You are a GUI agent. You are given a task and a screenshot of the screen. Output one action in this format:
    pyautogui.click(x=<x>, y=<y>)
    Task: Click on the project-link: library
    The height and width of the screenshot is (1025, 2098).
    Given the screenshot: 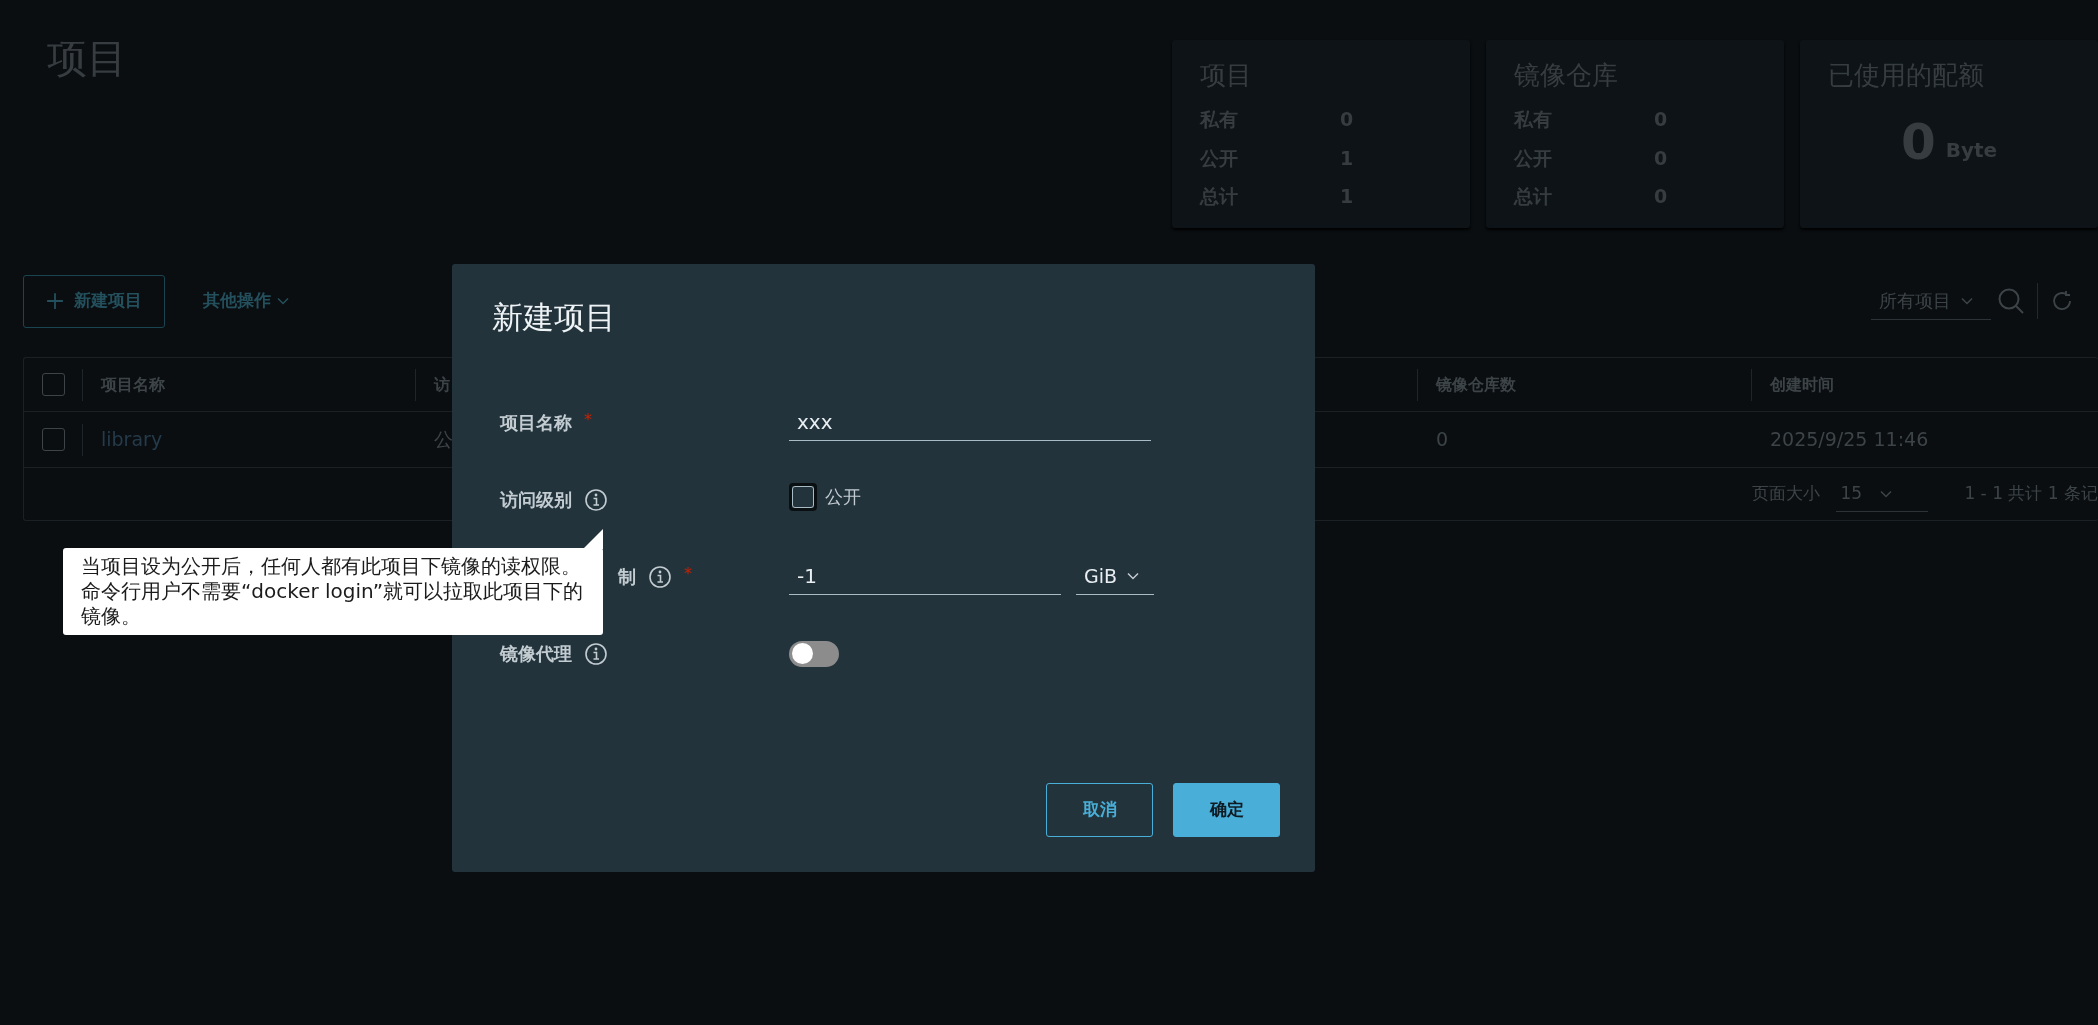 What is the action you would take?
    pyautogui.click(x=132, y=439)
    